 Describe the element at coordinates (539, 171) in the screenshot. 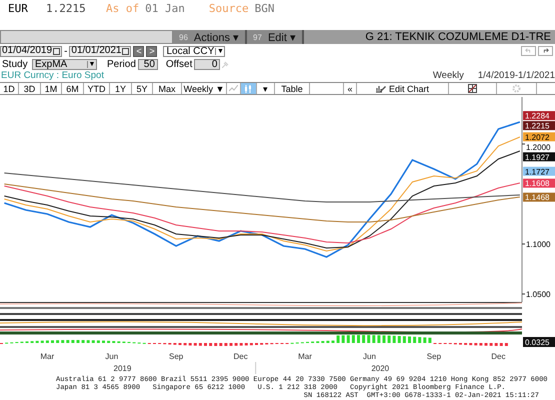

I see `price-tag: 1.1727` at that location.